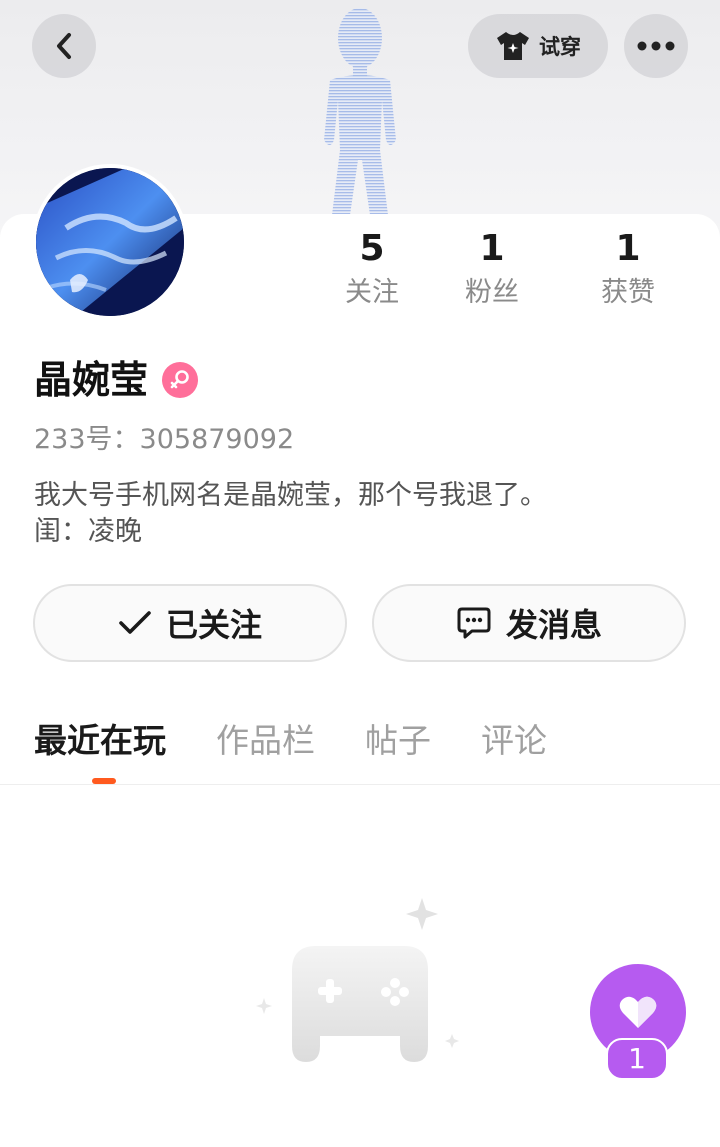  What do you see at coordinates (372, 248) in the screenshot?
I see `stat-following-value: 5` at bounding box center [372, 248].